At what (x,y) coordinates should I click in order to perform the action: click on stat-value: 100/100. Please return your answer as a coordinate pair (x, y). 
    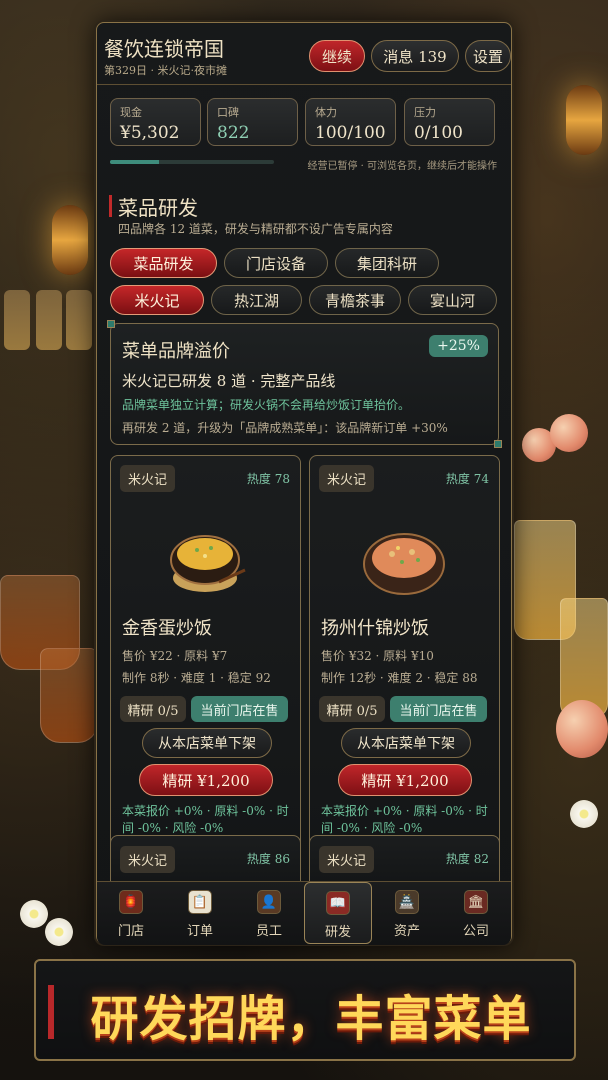
    Looking at the image, I should click on (350, 133).